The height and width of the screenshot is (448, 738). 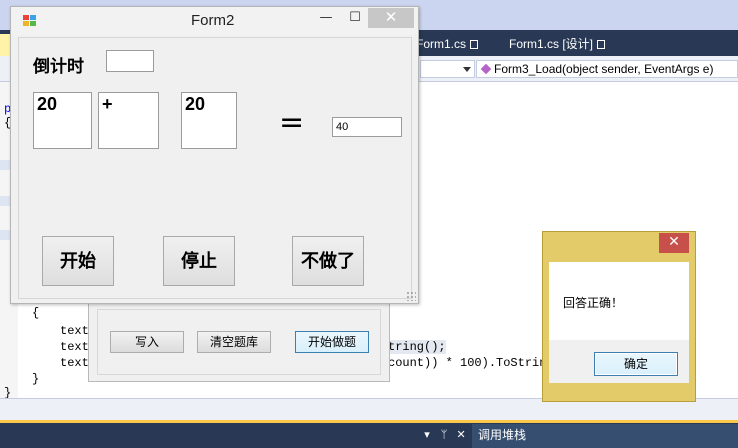 What do you see at coordinates (355, 18) in the screenshot?
I see `maximize-button: ☐` at bounding box center [355, 18].